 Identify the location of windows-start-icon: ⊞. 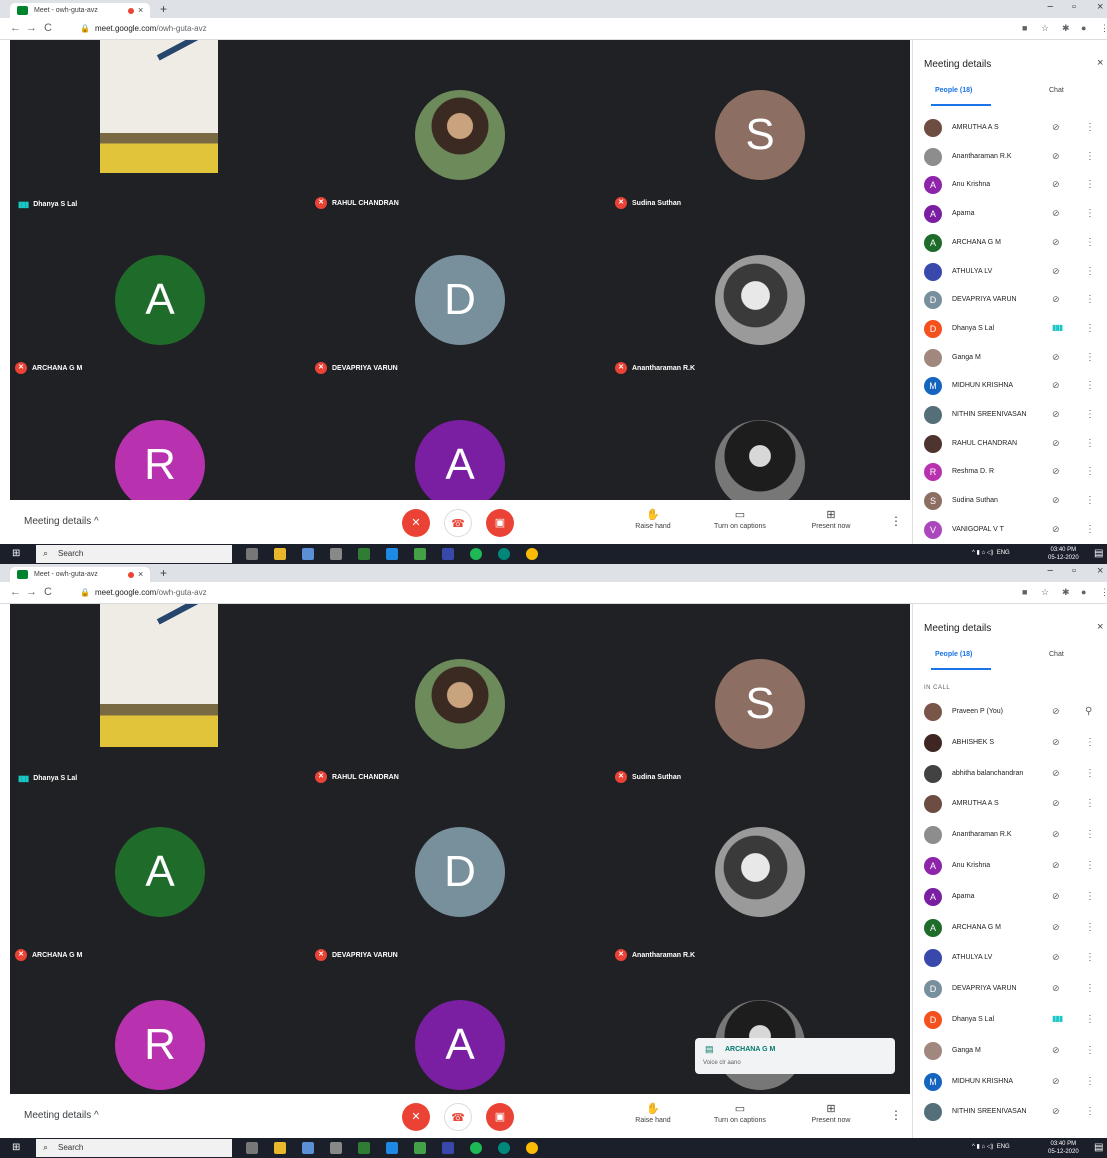
(16, 553).